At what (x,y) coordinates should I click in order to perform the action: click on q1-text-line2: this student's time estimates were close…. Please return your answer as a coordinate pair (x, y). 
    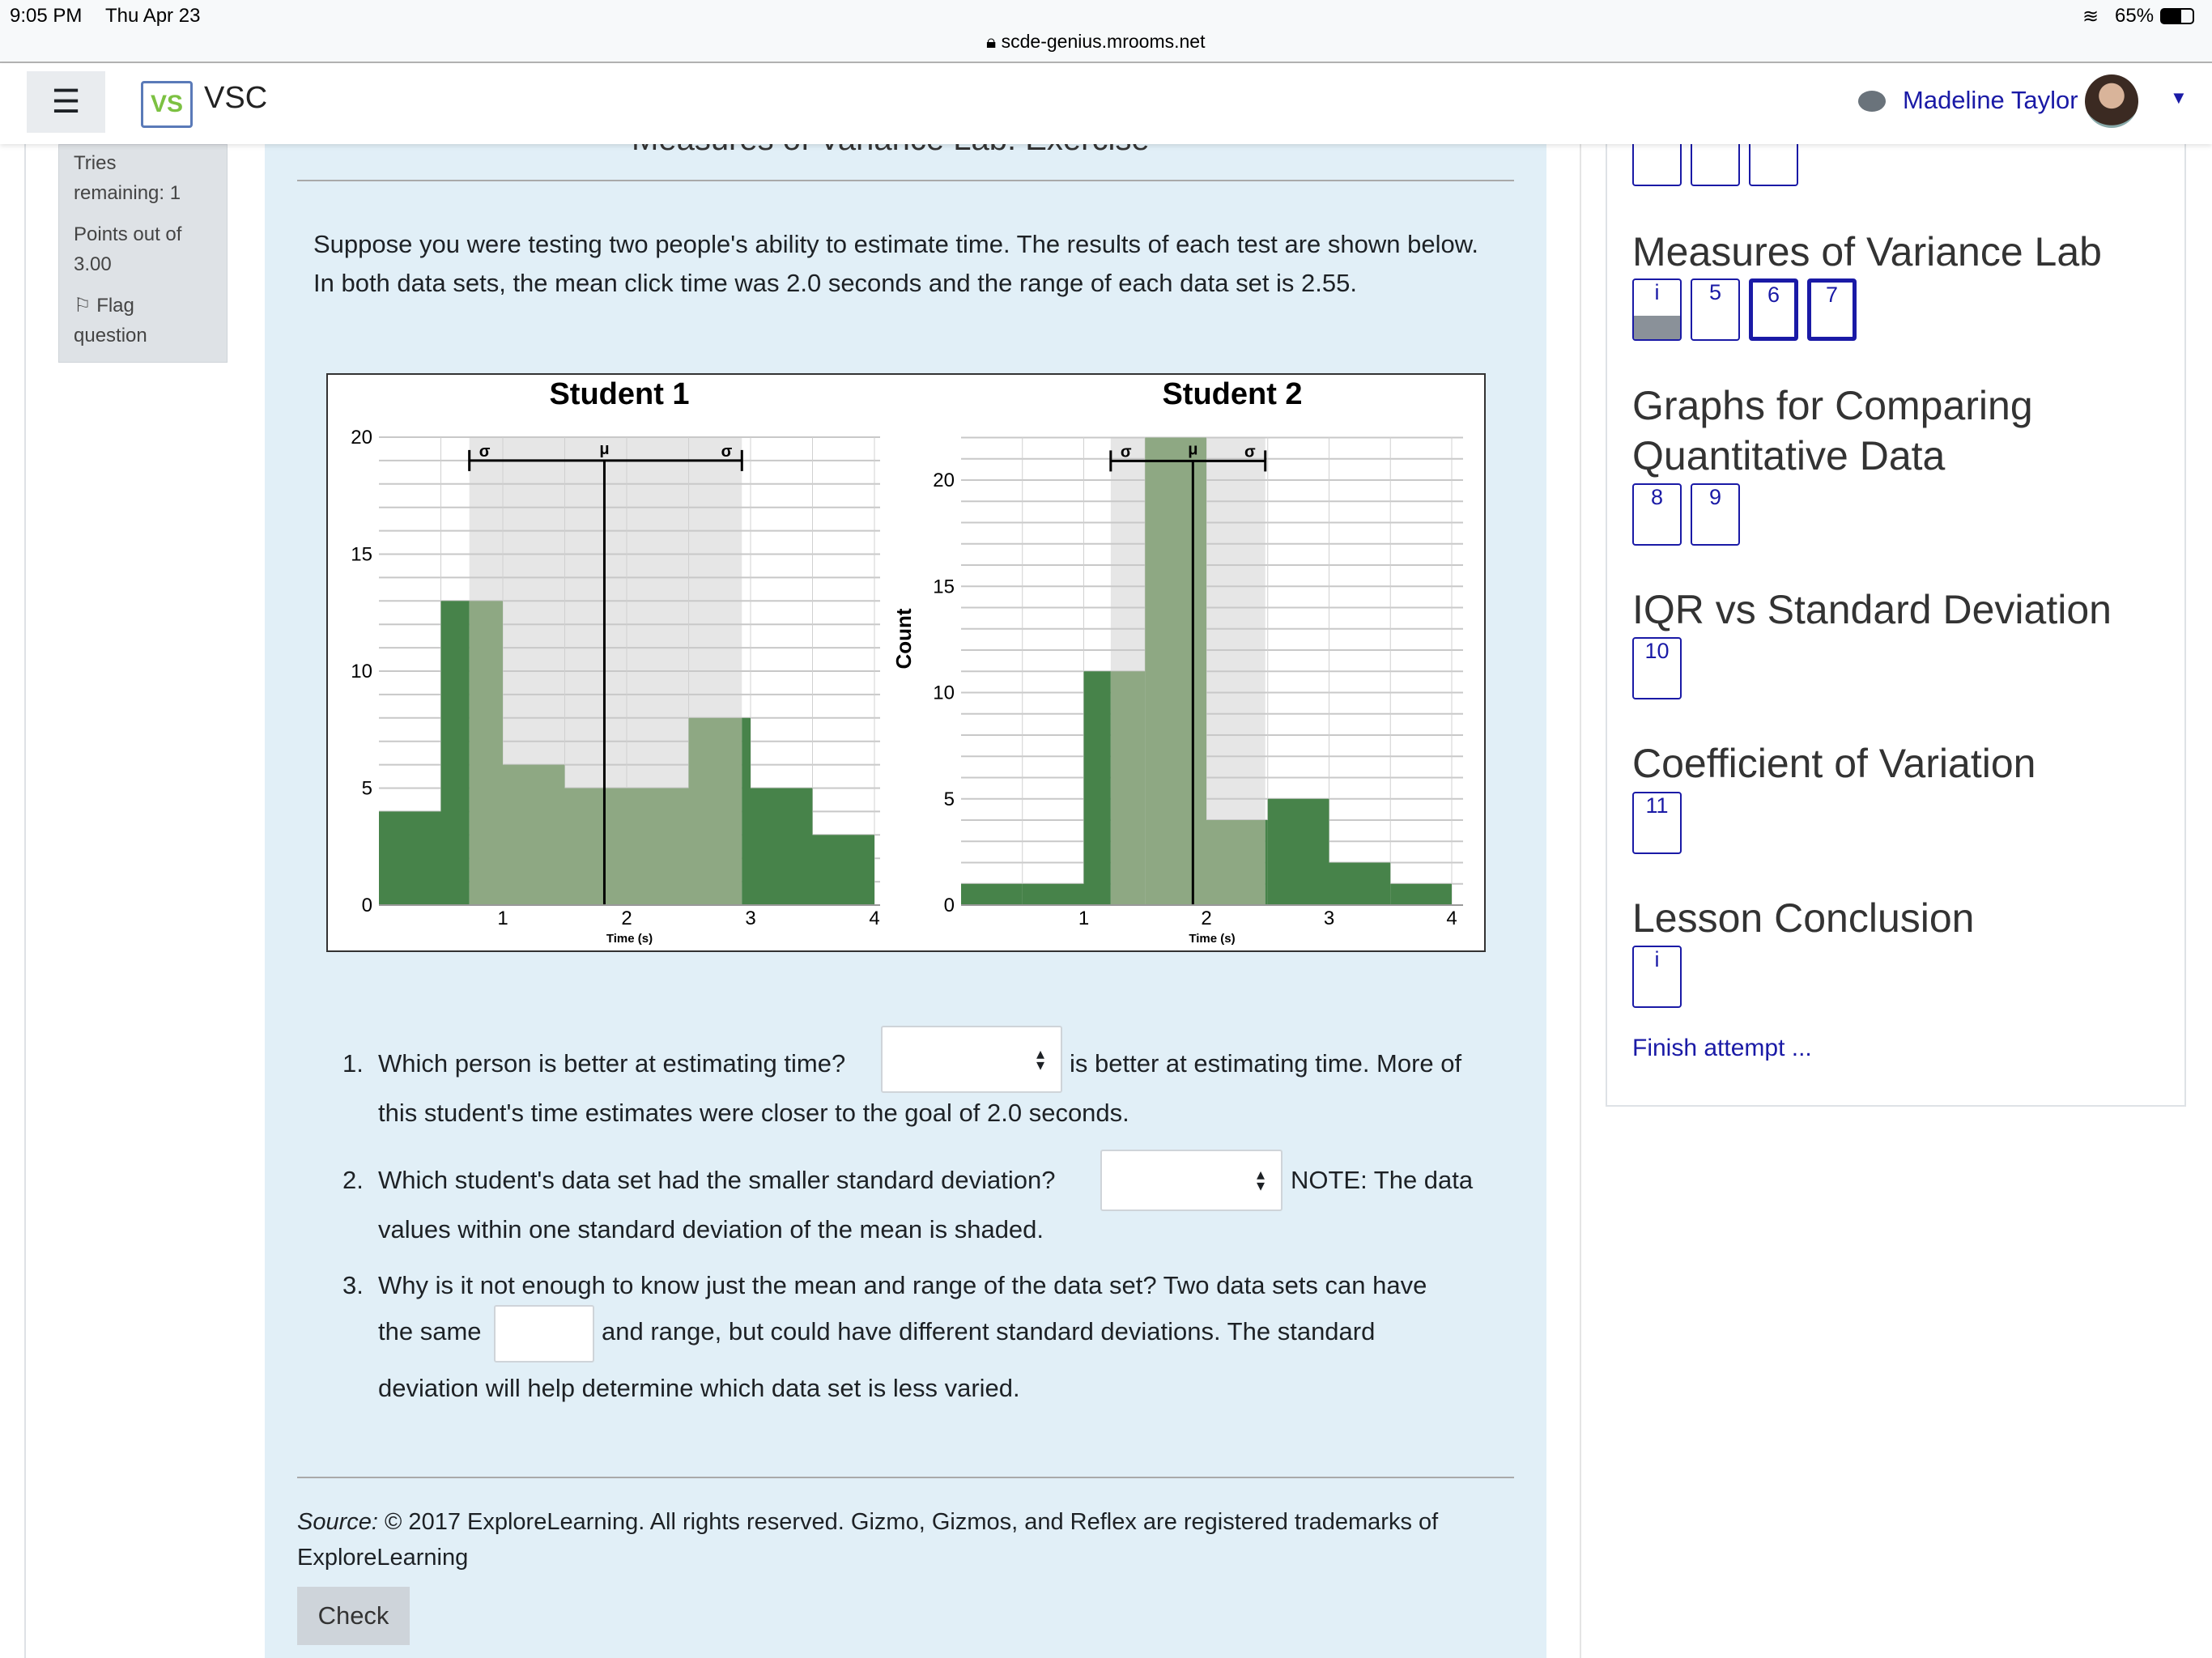
    Looking at the image, I should click on (753, 1113).